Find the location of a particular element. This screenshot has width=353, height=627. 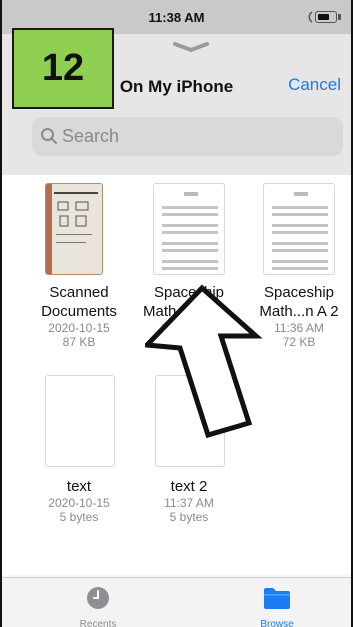

step-number-badge: 12 is located at coordinates (63, 68).